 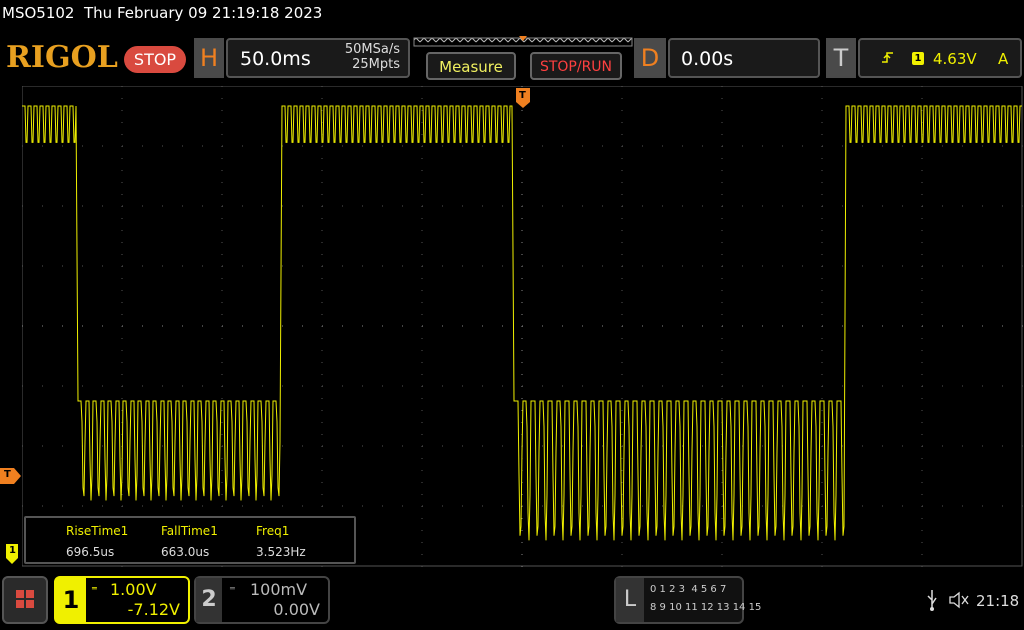 I want to click on channel2-panel: 2 ═ 100mV 0.00V, so click(x=262, y=600).